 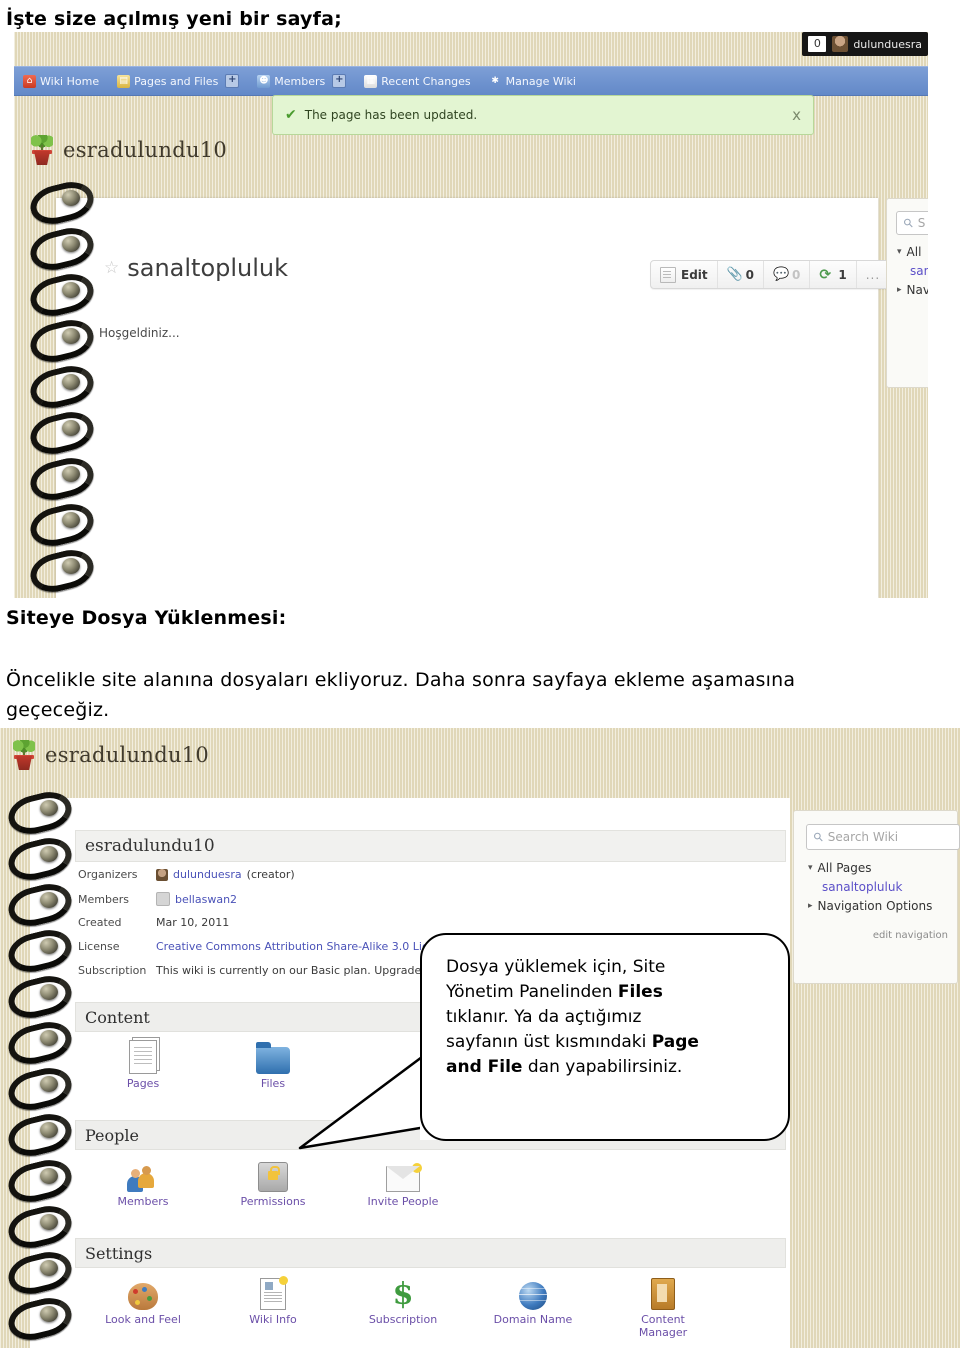 I want to click on tile-label: Wiki Info, so click(x=273, y=1319).